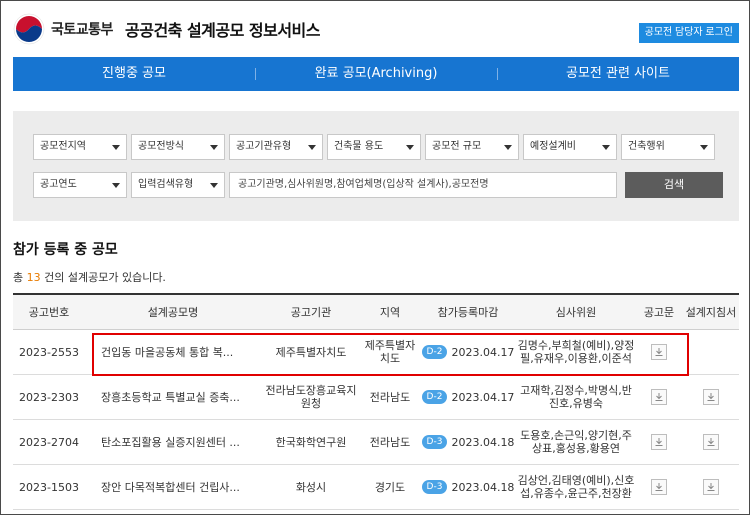  I want to click on row-judges: 고재학,김정수,박명식,반진호,유병숙, so click(576, 397).